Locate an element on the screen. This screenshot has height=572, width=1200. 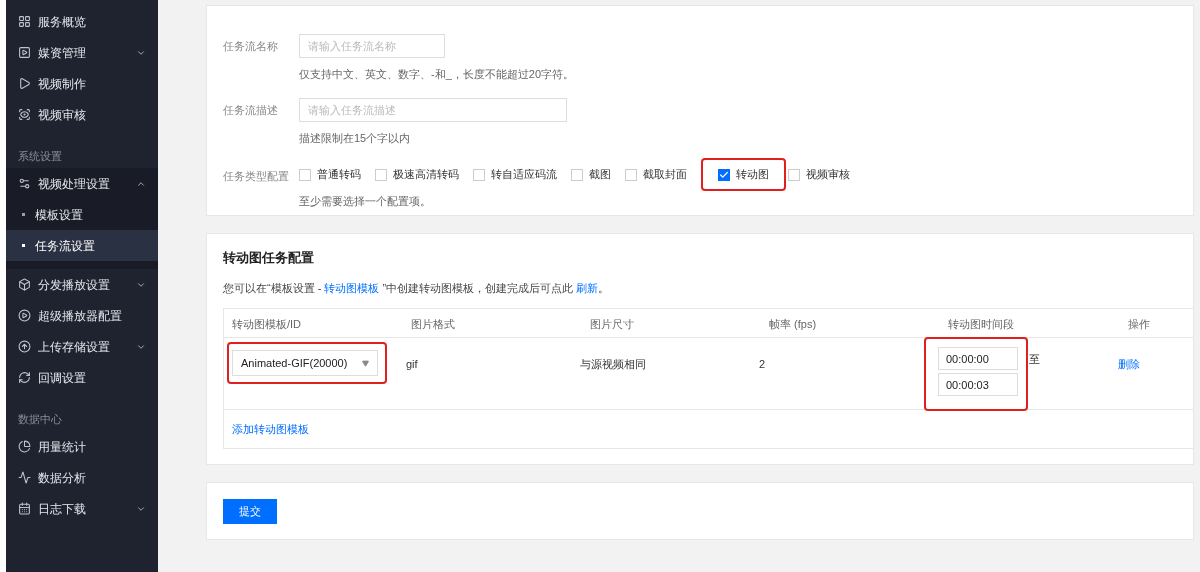
sidebar-item: 服务概览 is located at coordinates (82, 21).